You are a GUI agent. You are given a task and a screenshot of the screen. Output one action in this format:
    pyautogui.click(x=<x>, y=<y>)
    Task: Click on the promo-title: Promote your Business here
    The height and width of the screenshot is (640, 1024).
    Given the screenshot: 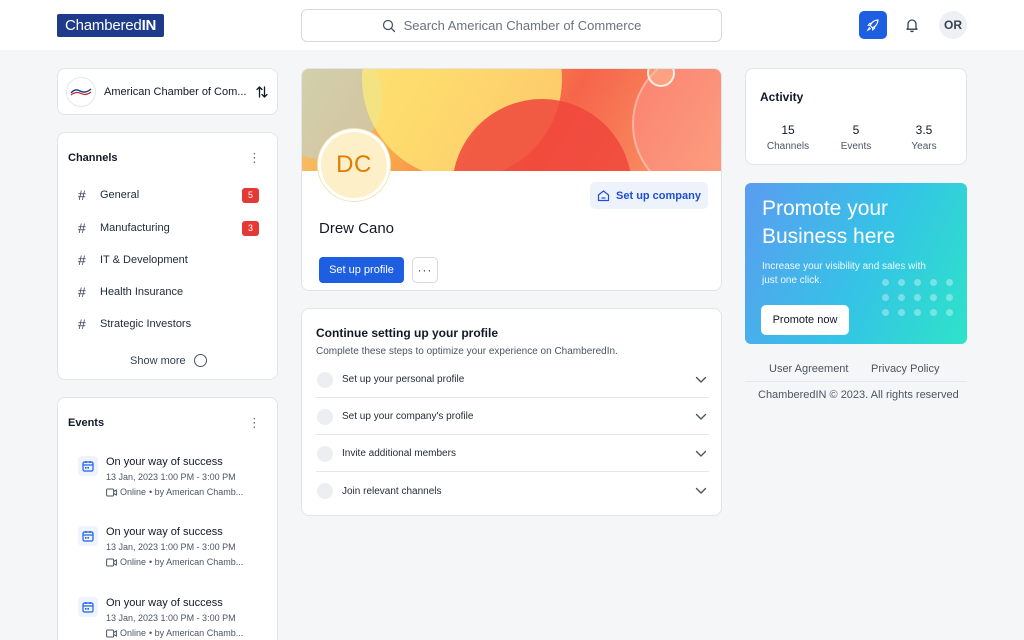 What is the action you would take?
    pyautogui.click(x=829, y=222)
    